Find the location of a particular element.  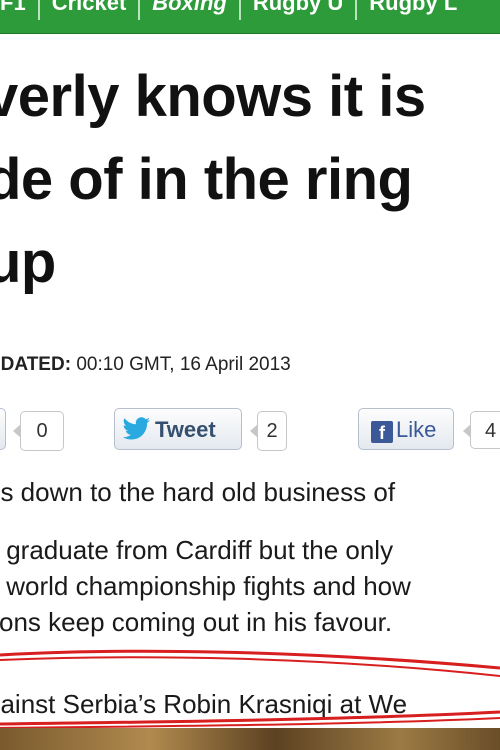

nav-items: F1 Cricket Boxing Rugby U Rugby L is located at coordinates (234, 10).